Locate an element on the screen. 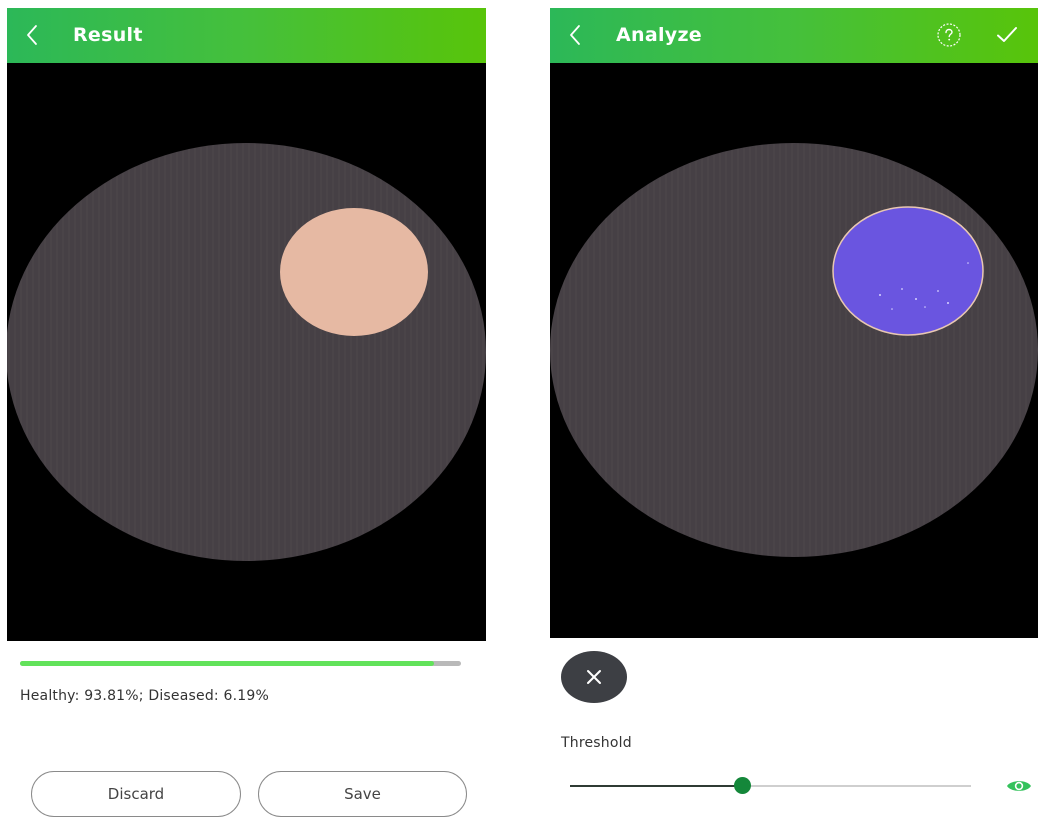  analyze-app-bar: Analyze is located at coordinates (794, 35).